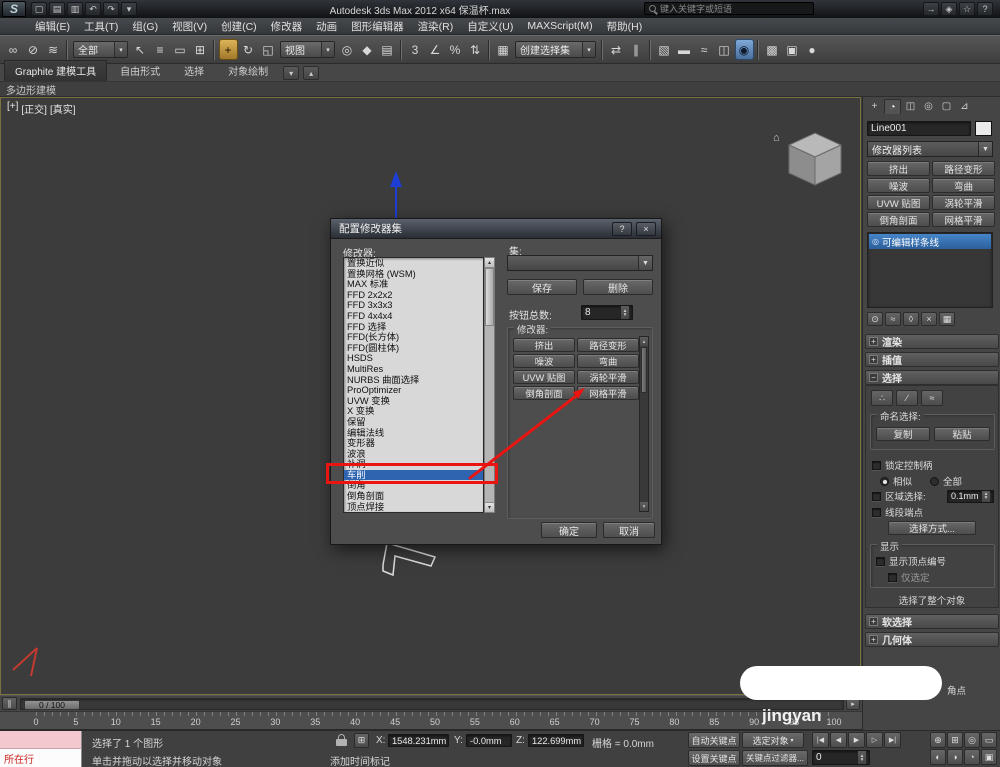 Image resolution: width=1000 pixels, height=767 pixels. Describe the element at coordinates (490, 26) in the screenshot. I see `menu-item: 自定义(U)` at that location.